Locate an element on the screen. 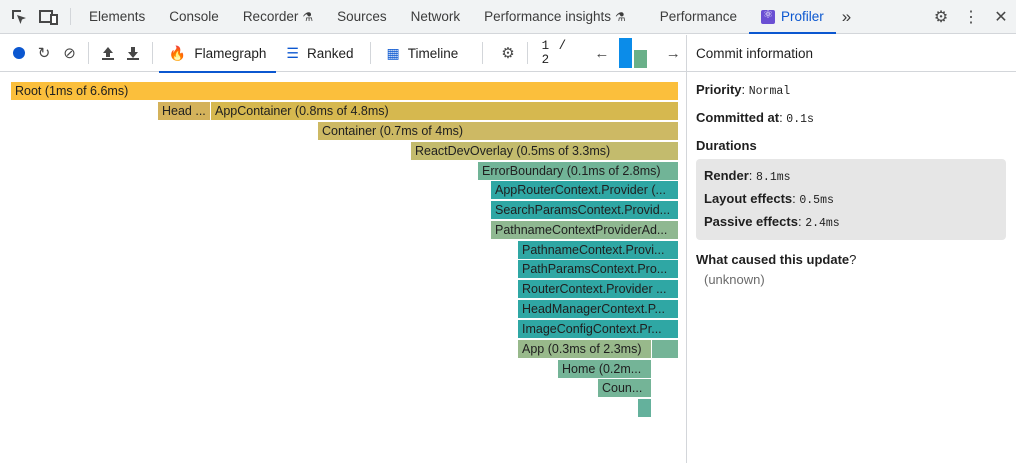 The width and height of the screenshot is (1016, 463). priority-label: Priority is located at coordinates (719, 89).